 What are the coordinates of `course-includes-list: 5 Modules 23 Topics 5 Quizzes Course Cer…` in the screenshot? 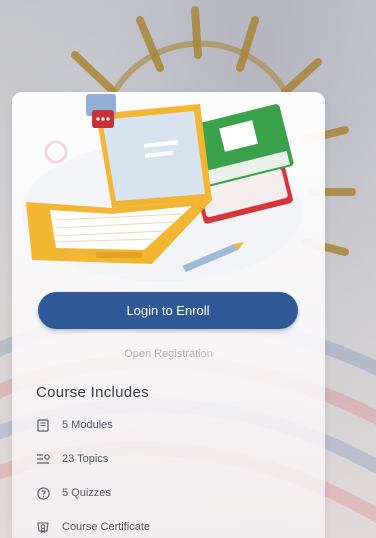 It's located at (93, 473).